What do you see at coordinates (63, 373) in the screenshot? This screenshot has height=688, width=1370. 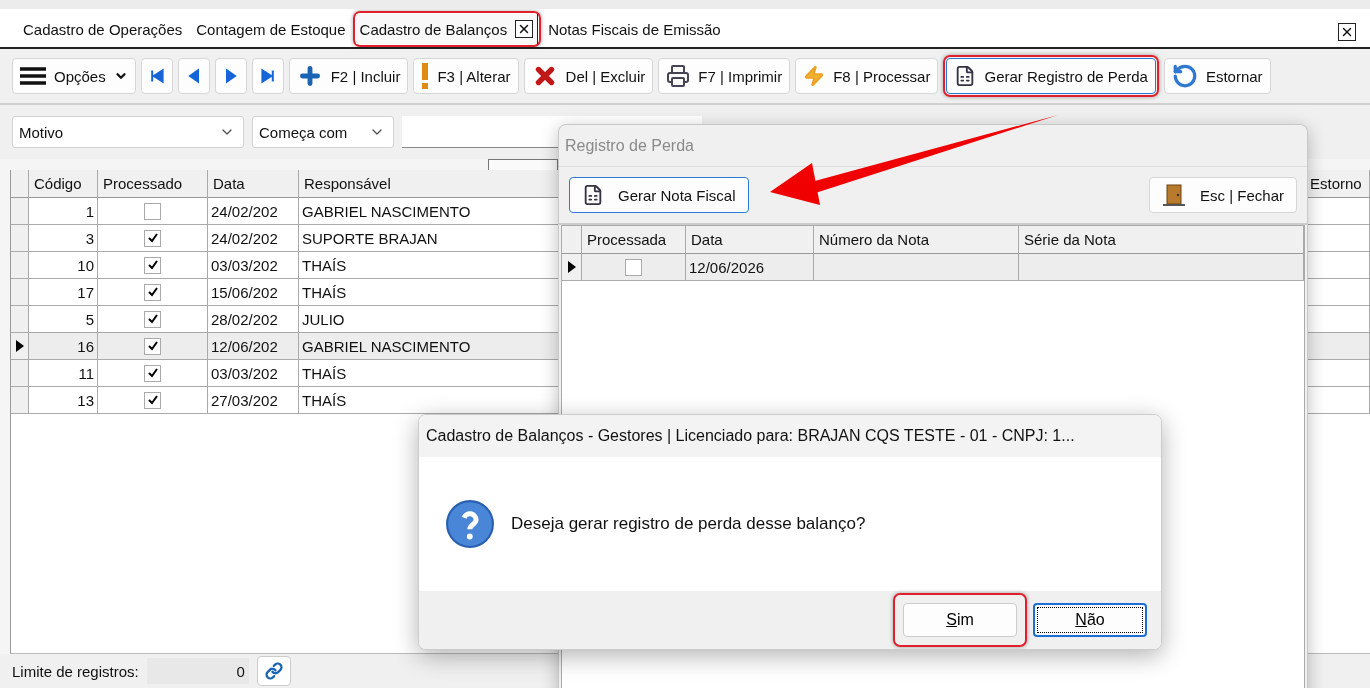 I see `table-cell: 11` at bounding box center [63, 373].